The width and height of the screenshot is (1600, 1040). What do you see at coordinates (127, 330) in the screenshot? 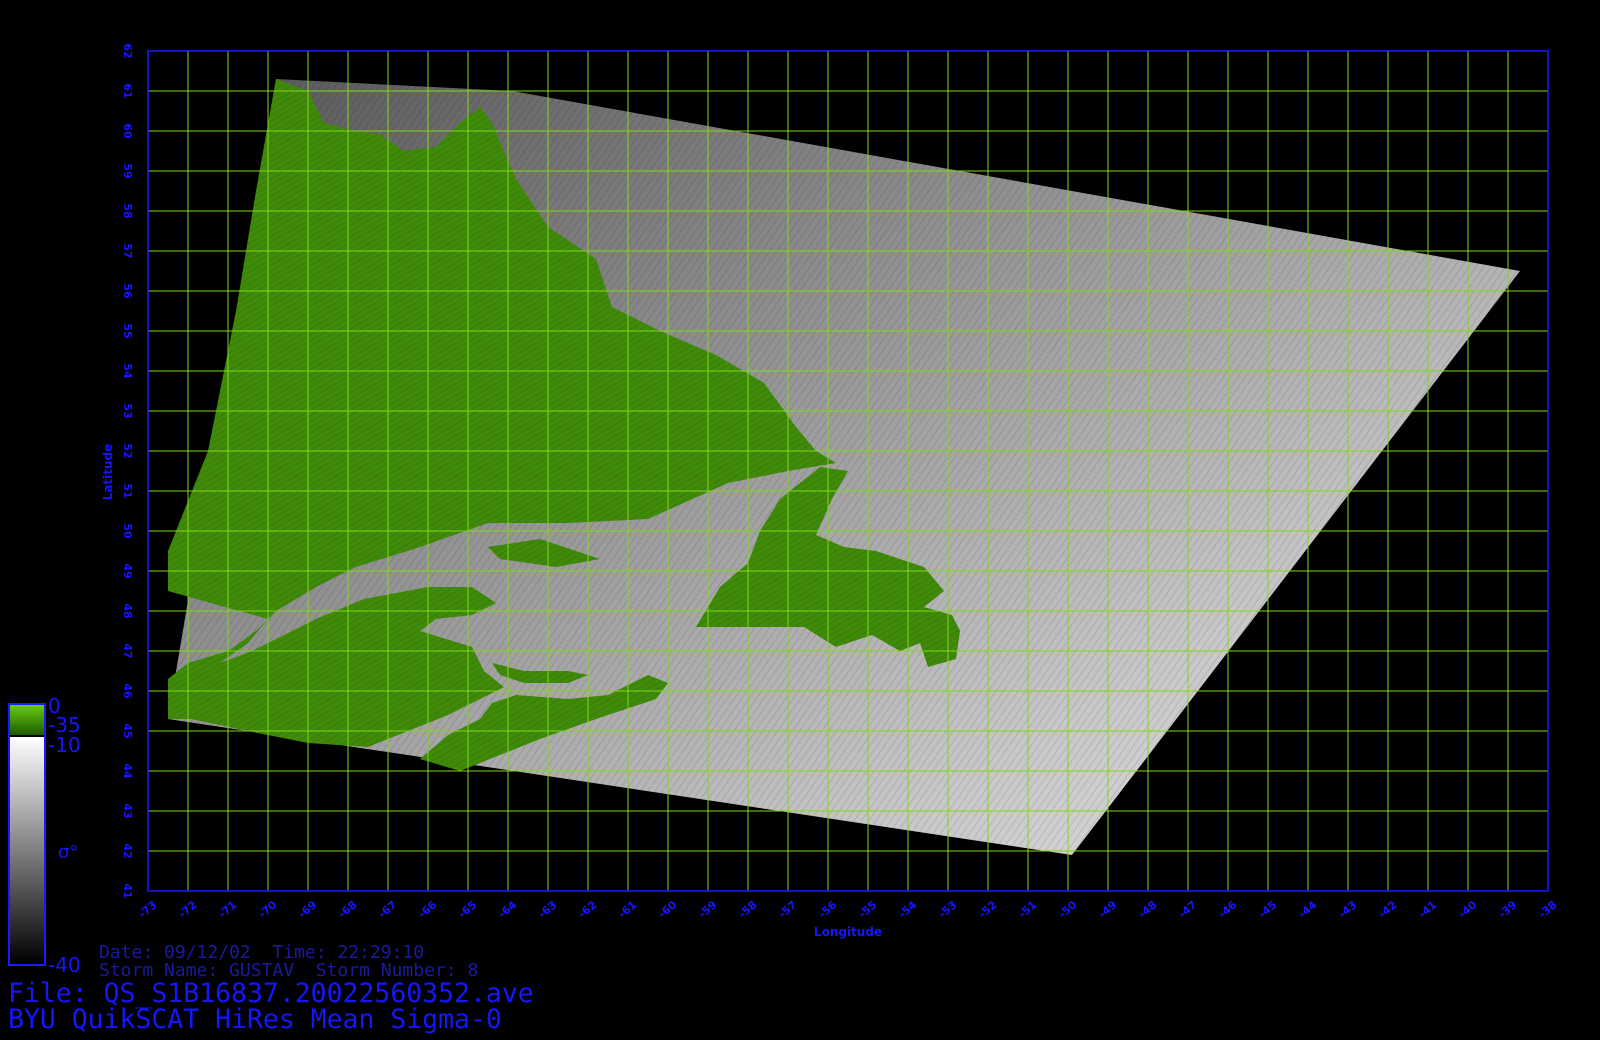
I see `lat-tick-label: 55` at bounding box center [127, 330].